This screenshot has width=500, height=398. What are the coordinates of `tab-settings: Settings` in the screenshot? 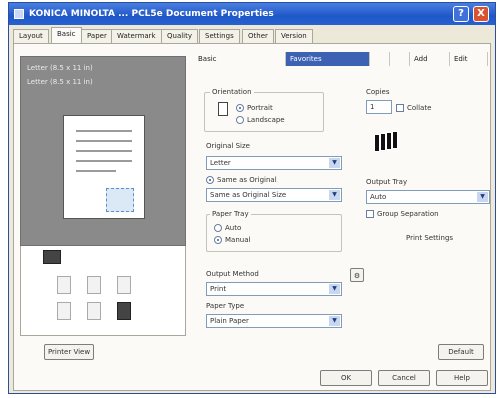 It's located at (219, 36).